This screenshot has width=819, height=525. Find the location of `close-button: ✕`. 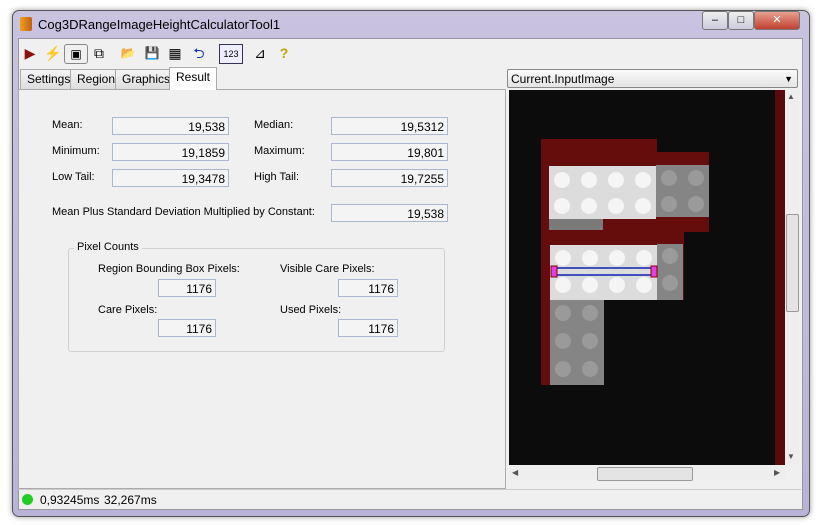

close-button: ✕ is located at coordinates (777, 20).